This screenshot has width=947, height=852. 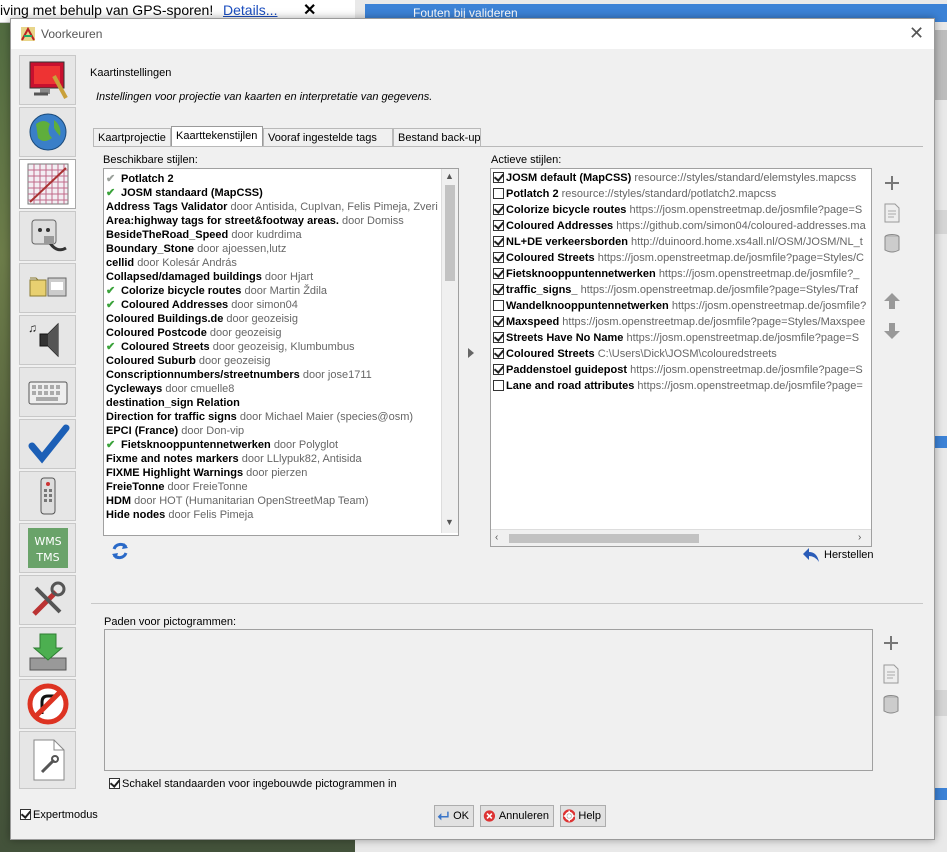 What do you see at coordinates (328, 137) in the screenshot?
I see `tab-tagging-presets: Vooraf ingestelde tags` at bounding box center [328, 137].